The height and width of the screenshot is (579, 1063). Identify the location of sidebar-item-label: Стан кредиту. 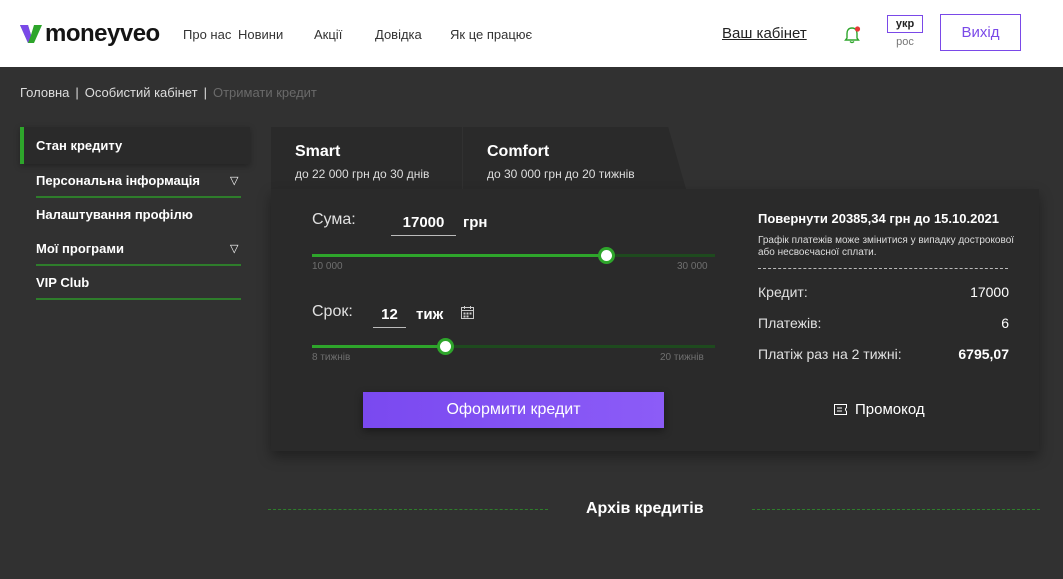
(79, 145).